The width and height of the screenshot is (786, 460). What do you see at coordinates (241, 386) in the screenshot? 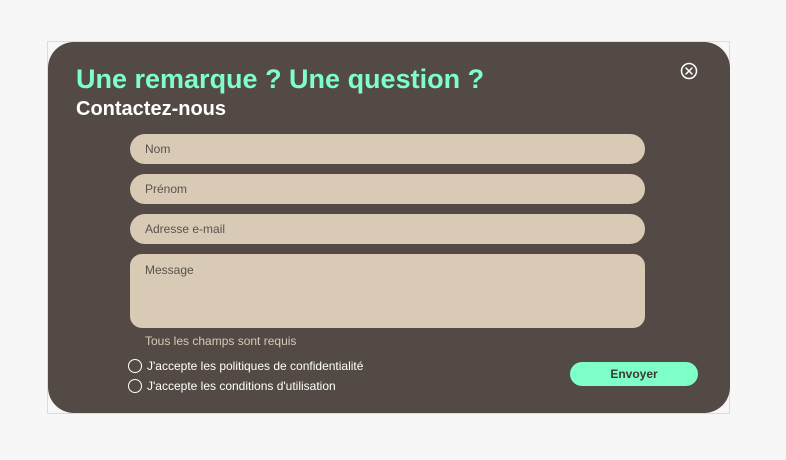
I see `terms-label: J'accepte les conditions d'utilisation` at bounding box center [241, 386].